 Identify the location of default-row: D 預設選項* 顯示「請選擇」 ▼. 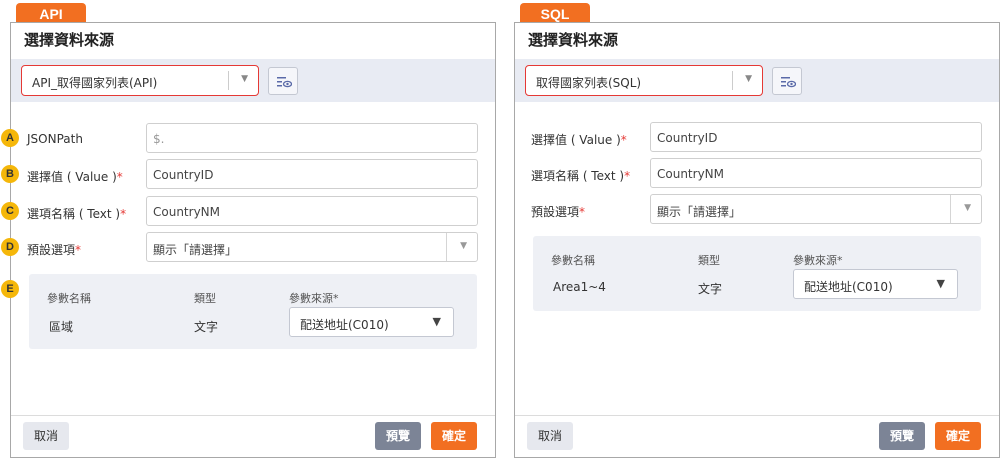
(248, 247).